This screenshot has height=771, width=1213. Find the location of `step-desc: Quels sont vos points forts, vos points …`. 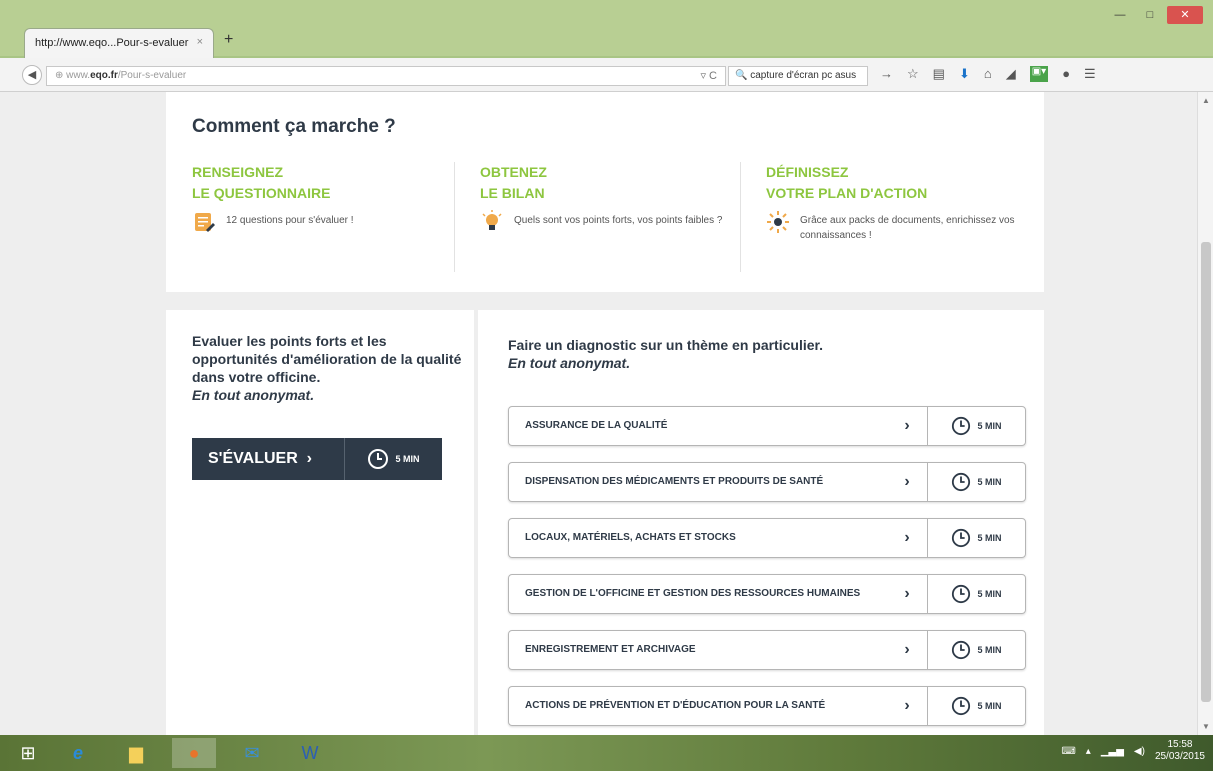

step-desc: Quels sont vos points forts, vos points … is located at coordinates (618, 220).